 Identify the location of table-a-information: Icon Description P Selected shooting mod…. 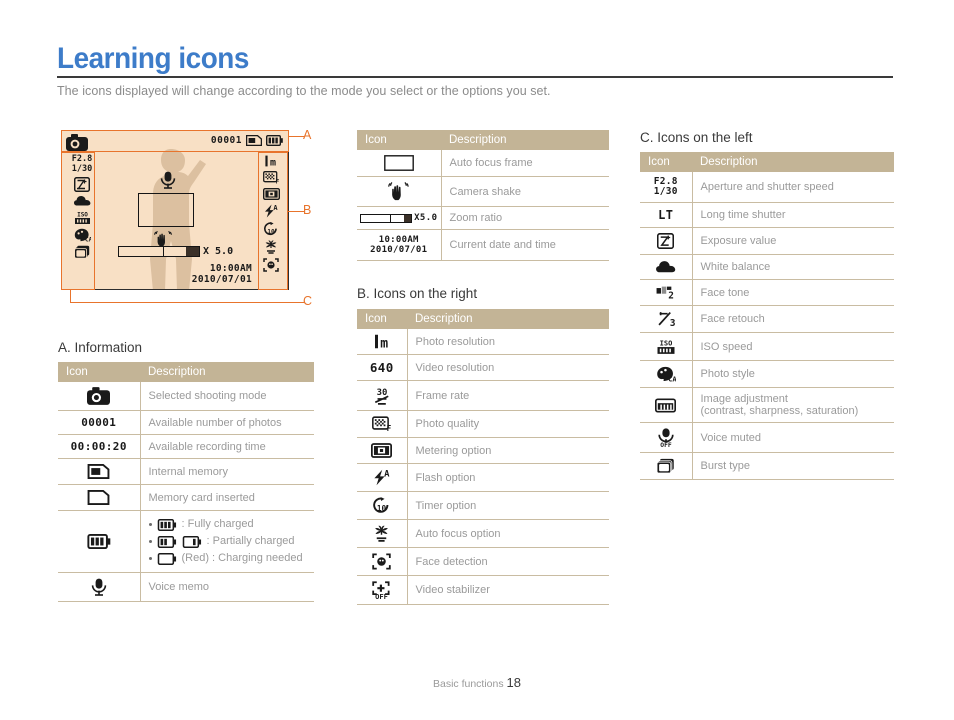
(186, 482).